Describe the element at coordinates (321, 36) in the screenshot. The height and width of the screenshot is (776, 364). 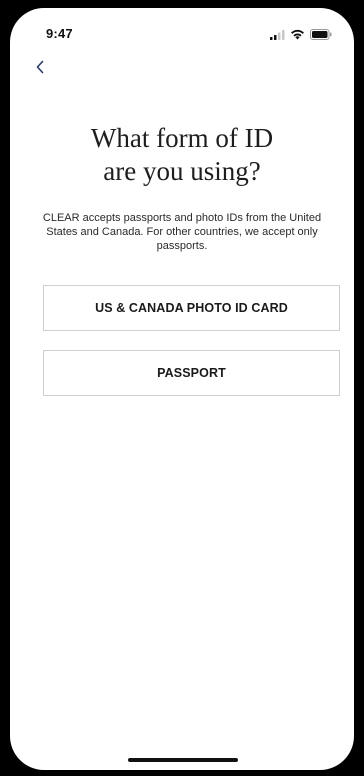
I see `battery-icon` at that location.